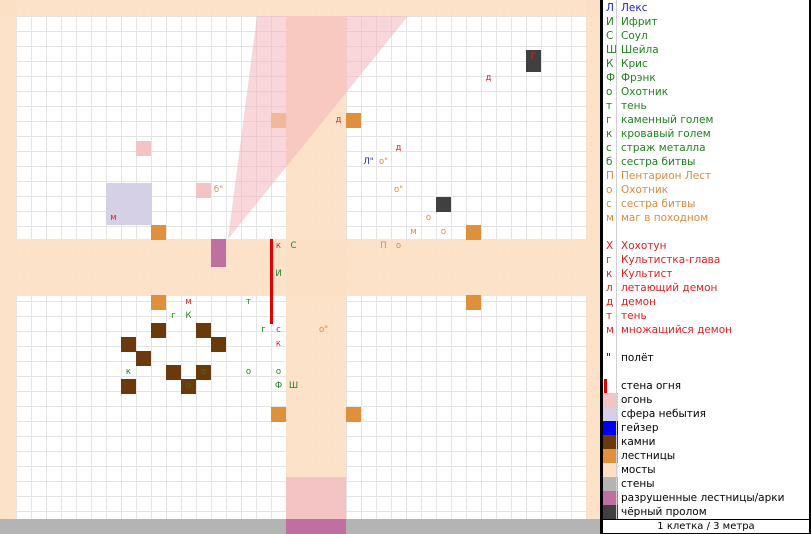 Image resolution: width=811 pixels, height=534 pixels. Describe the element at coordinates (651, 386) in the screenshot. I see `legend-label: стена огня` at that location.